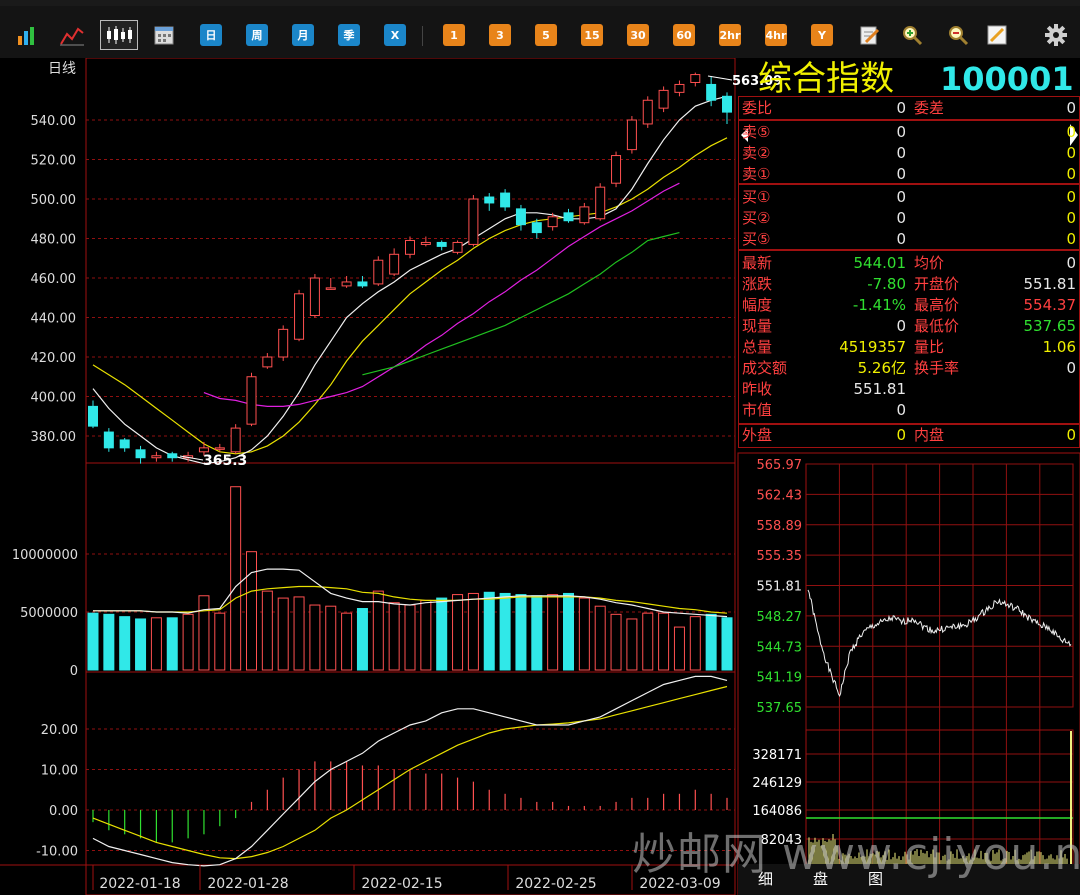 This screenshot has height=895, width=1080. I want to click on pencil-icon-glyph, so click(997, 35).